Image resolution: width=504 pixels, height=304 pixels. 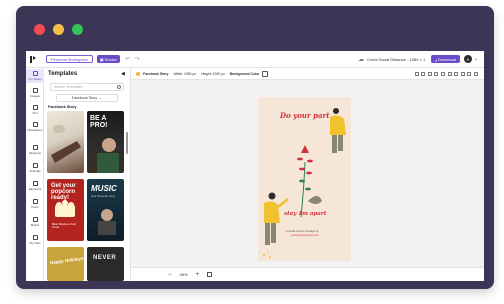 What do you see at coordinates (456, 73) in the screenshot?
I see `duplicate-icon` at bounding box center [456, 73].